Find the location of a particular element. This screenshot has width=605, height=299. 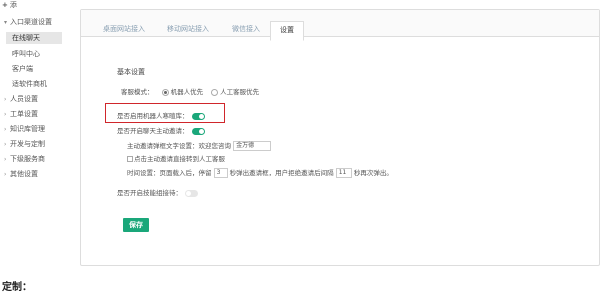

section-title: 基本设置 is located at coordinates (131, 72).